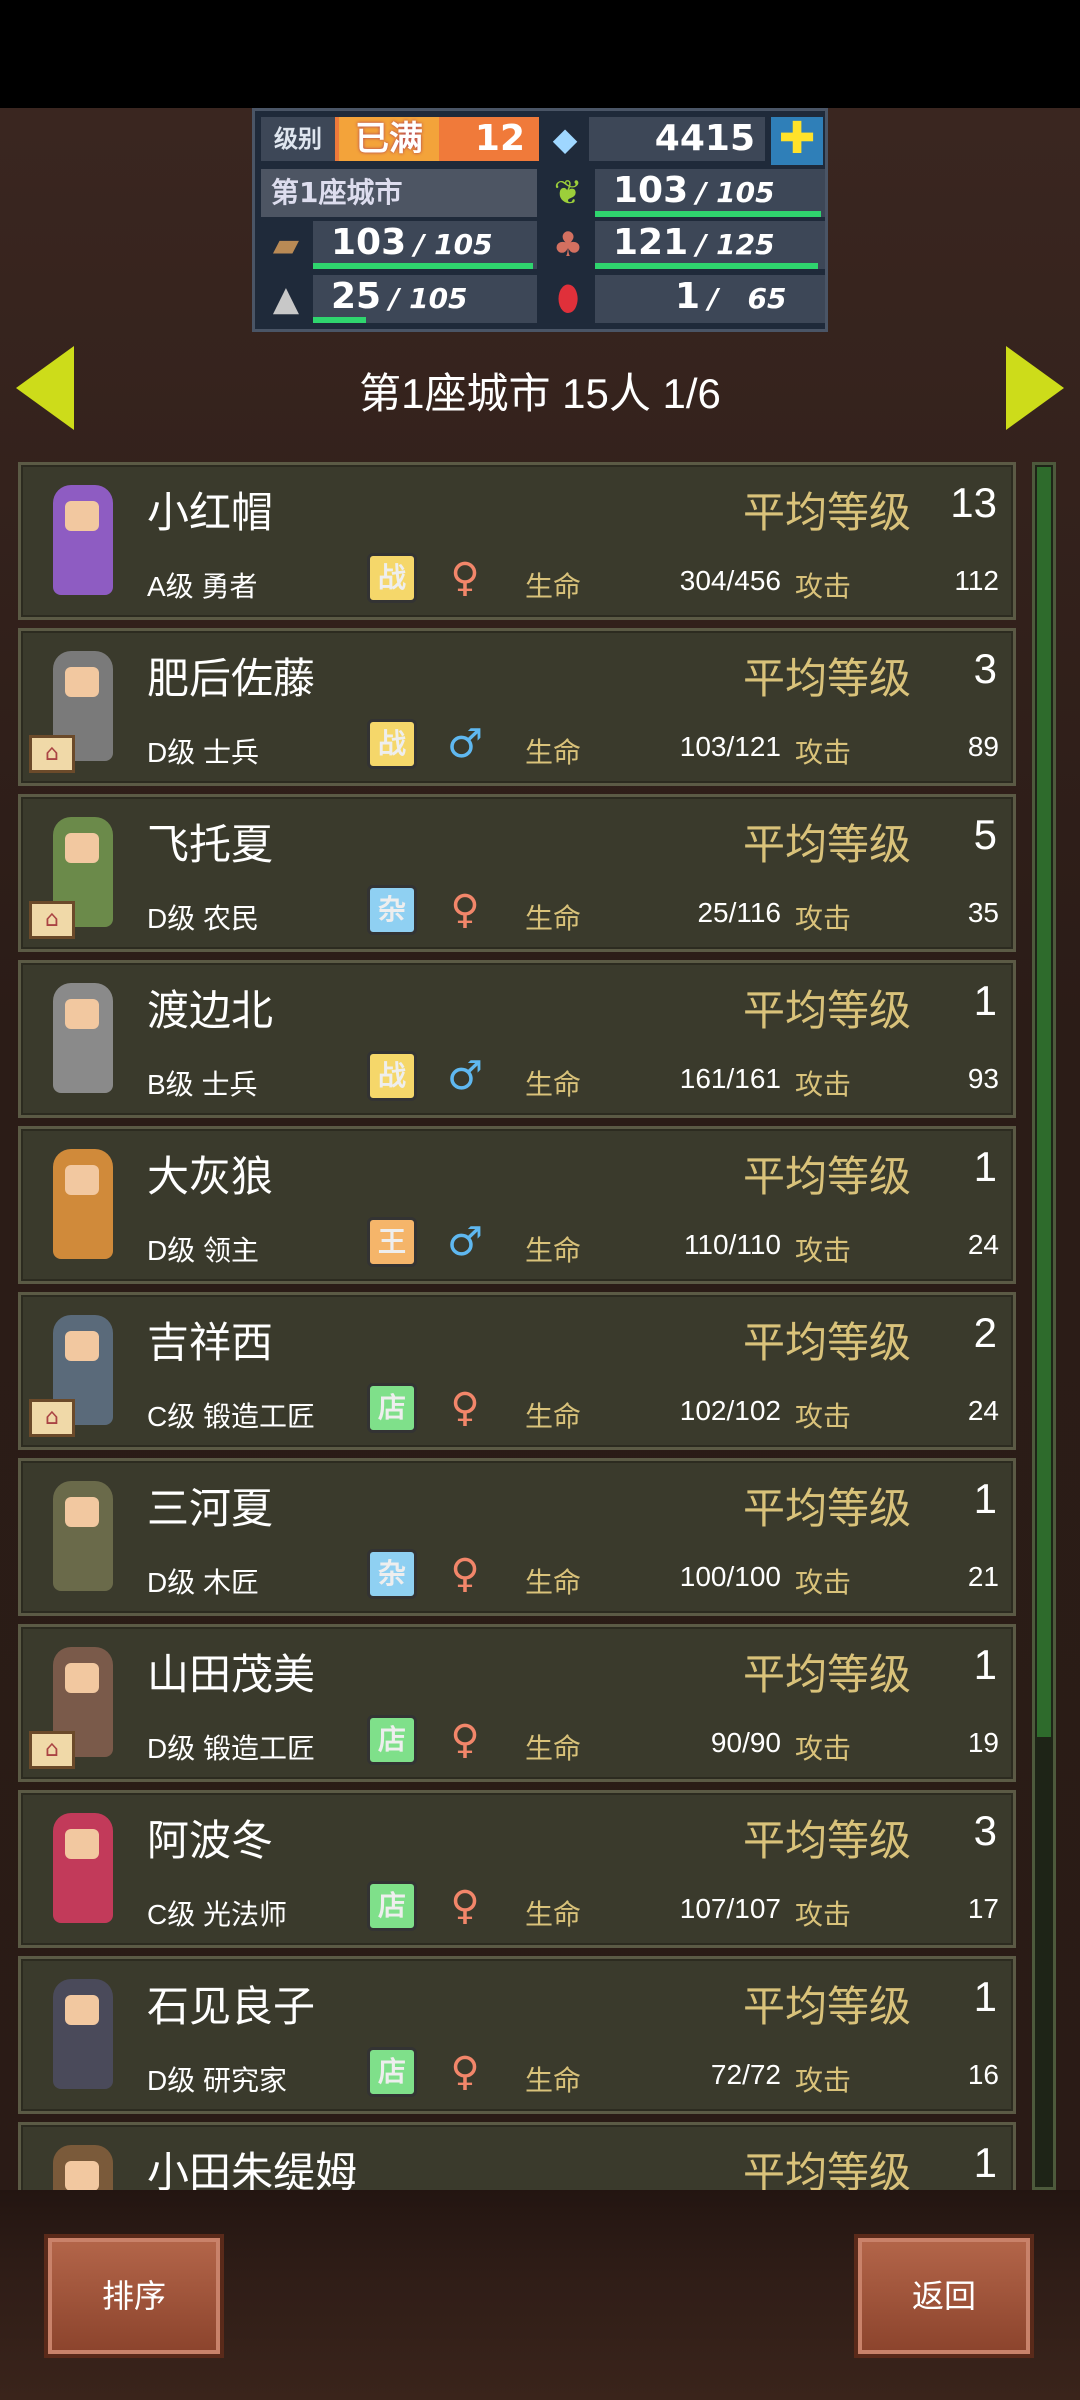 The image size is (1080, 2400). I want to click on status-bar, so click(540, 54).